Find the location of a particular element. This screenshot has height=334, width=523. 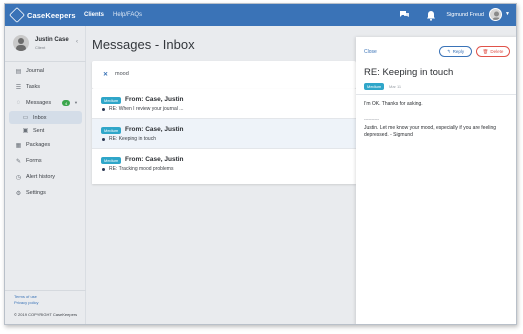

clear-filter-icon: ✕ is located at coordinates (105, 74).